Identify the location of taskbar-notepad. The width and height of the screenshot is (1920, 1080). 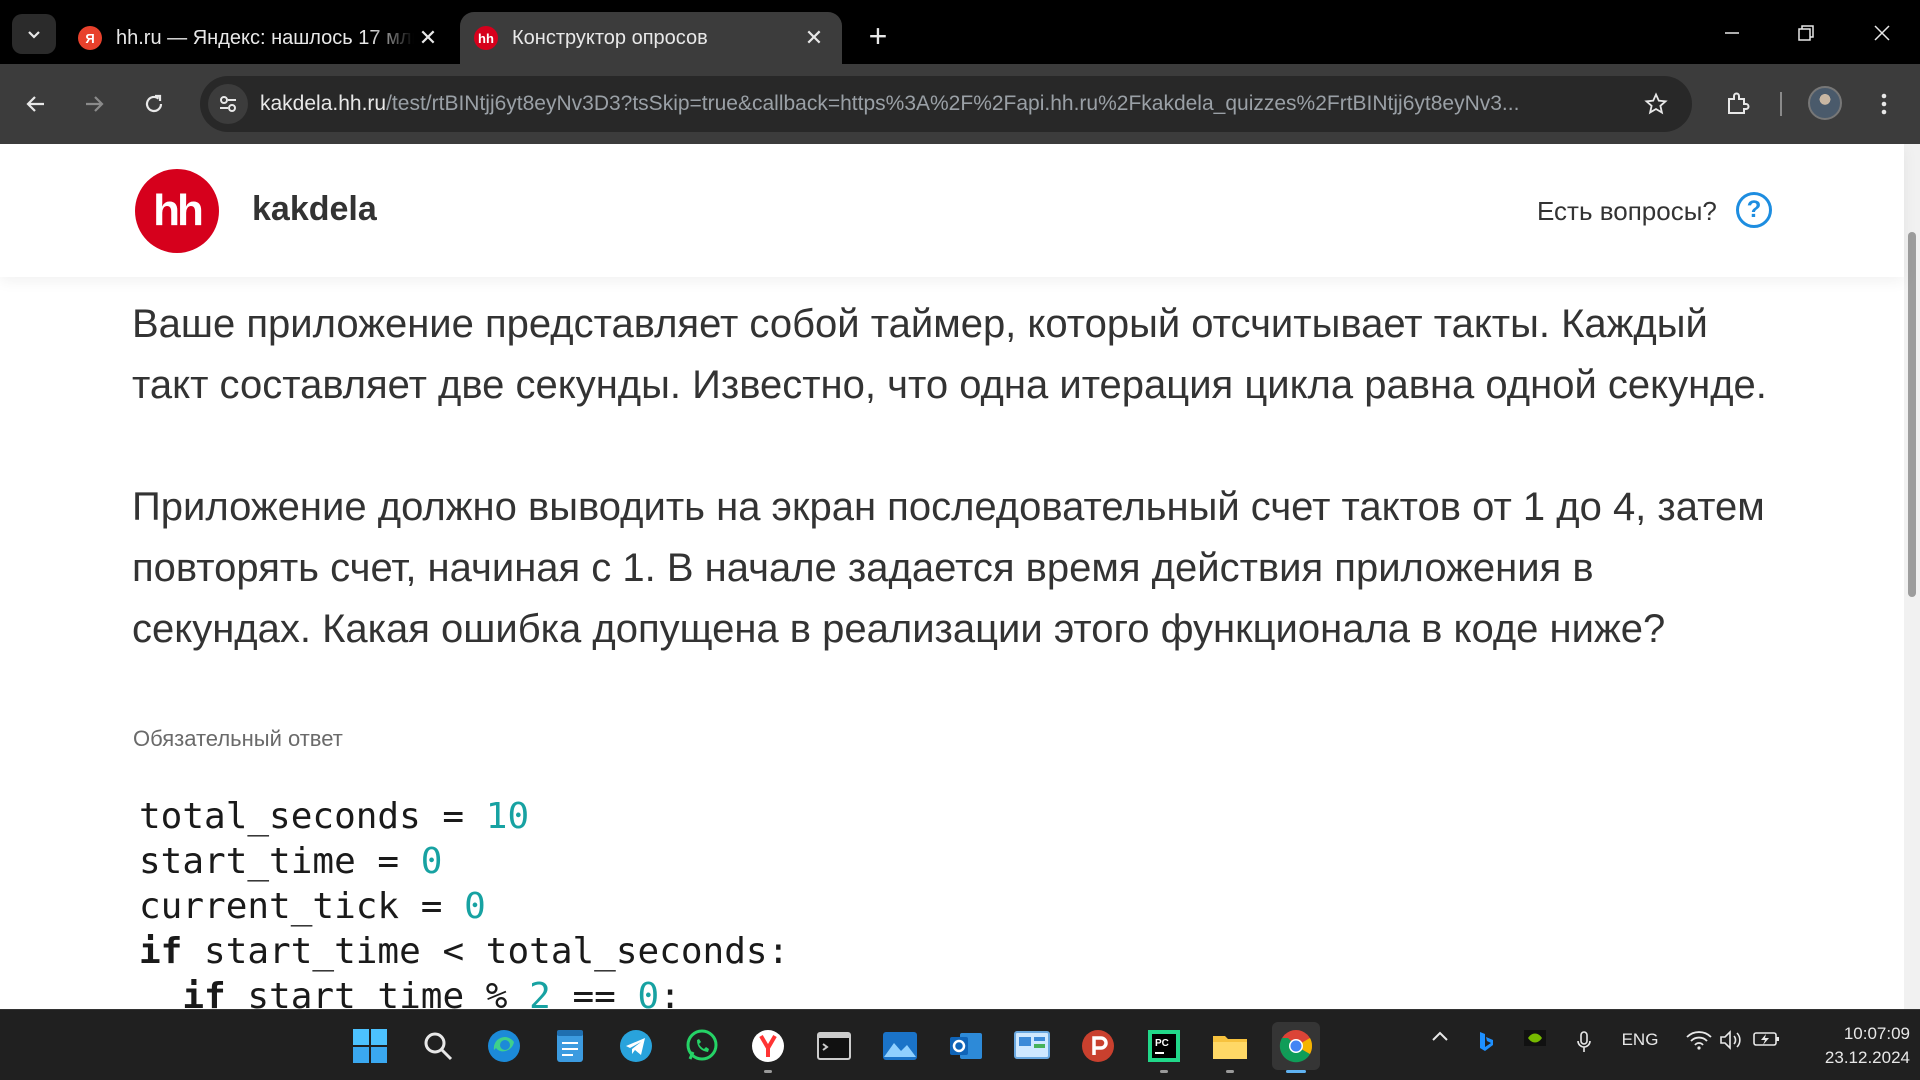
(570, 1046).